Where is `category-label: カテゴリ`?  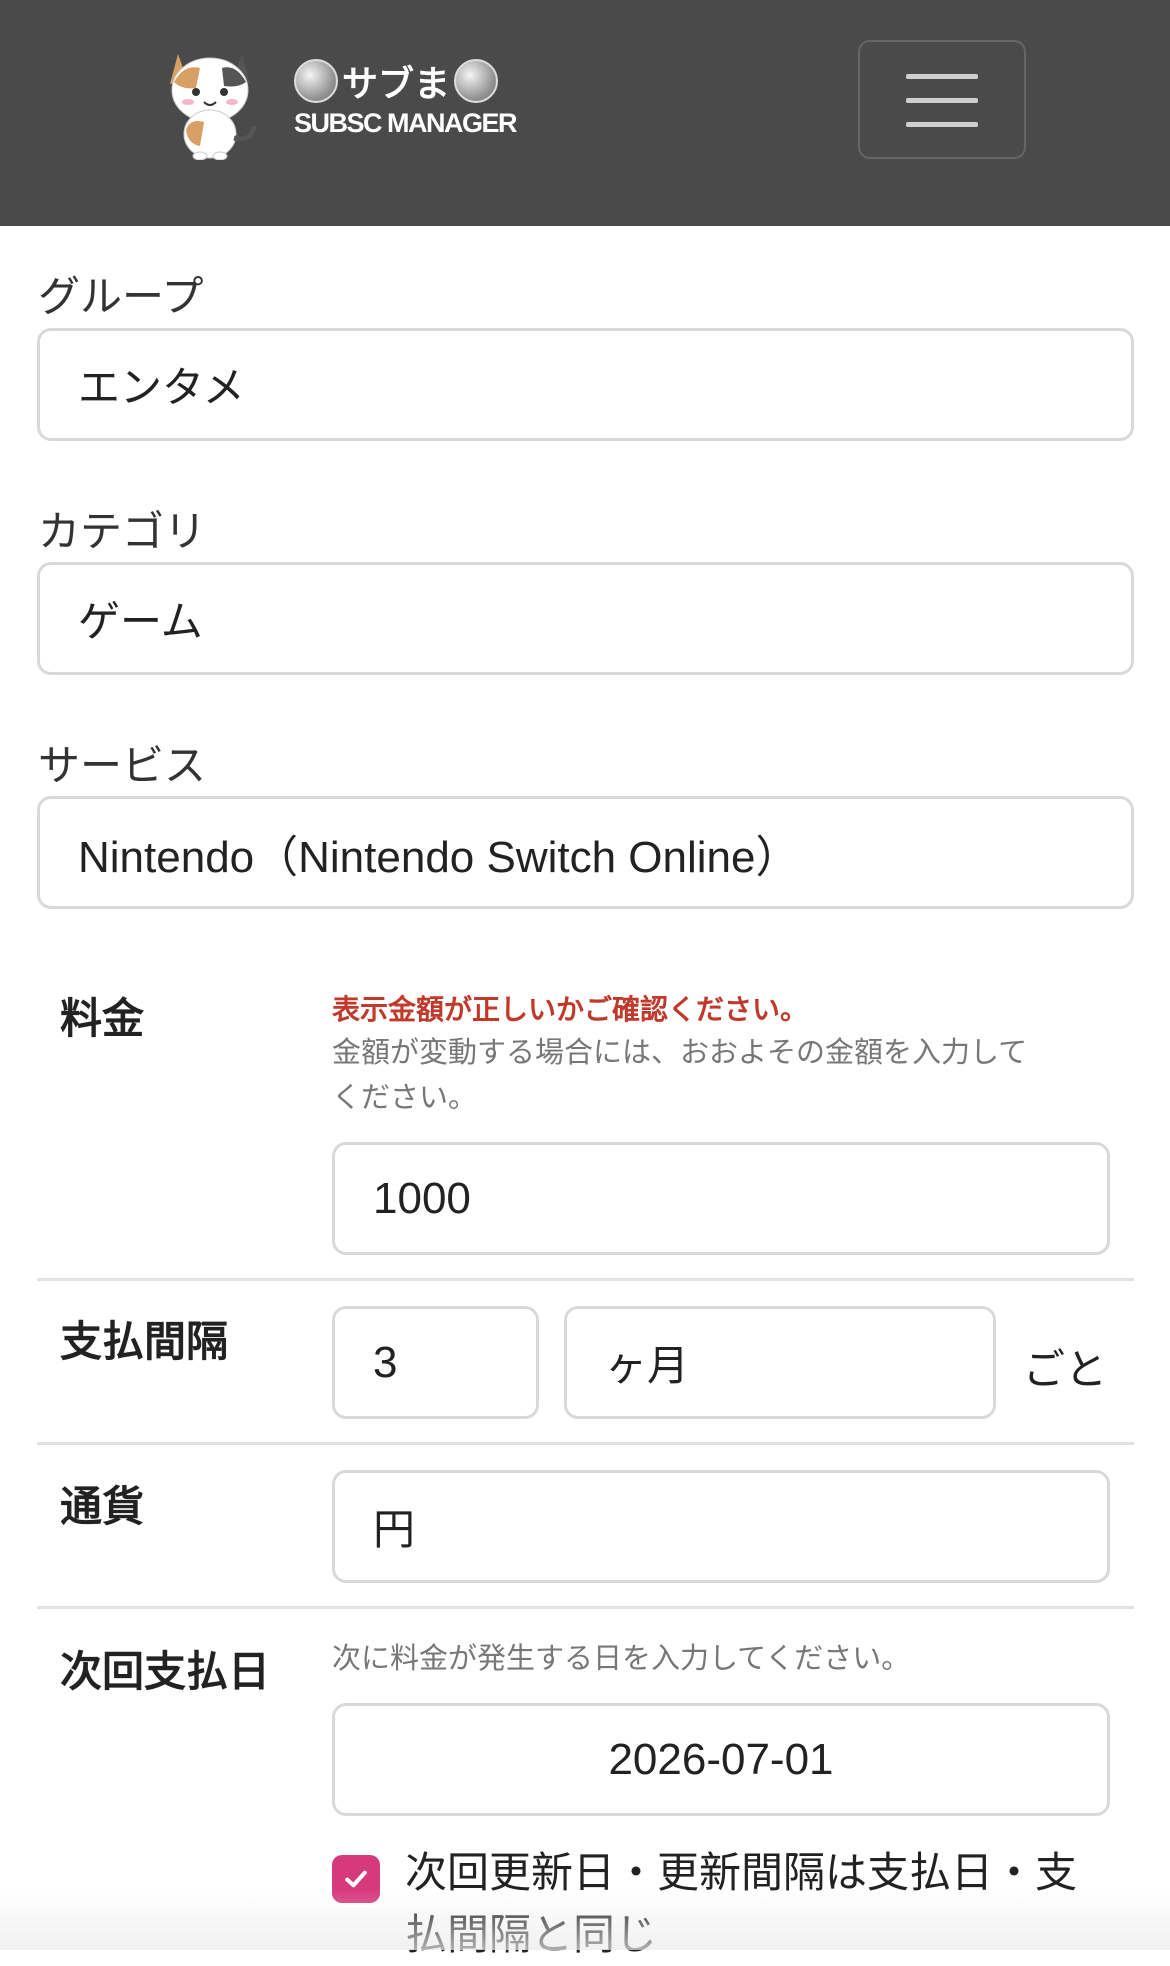
category-label: カテゴリ is located at coordinates (122, 531).